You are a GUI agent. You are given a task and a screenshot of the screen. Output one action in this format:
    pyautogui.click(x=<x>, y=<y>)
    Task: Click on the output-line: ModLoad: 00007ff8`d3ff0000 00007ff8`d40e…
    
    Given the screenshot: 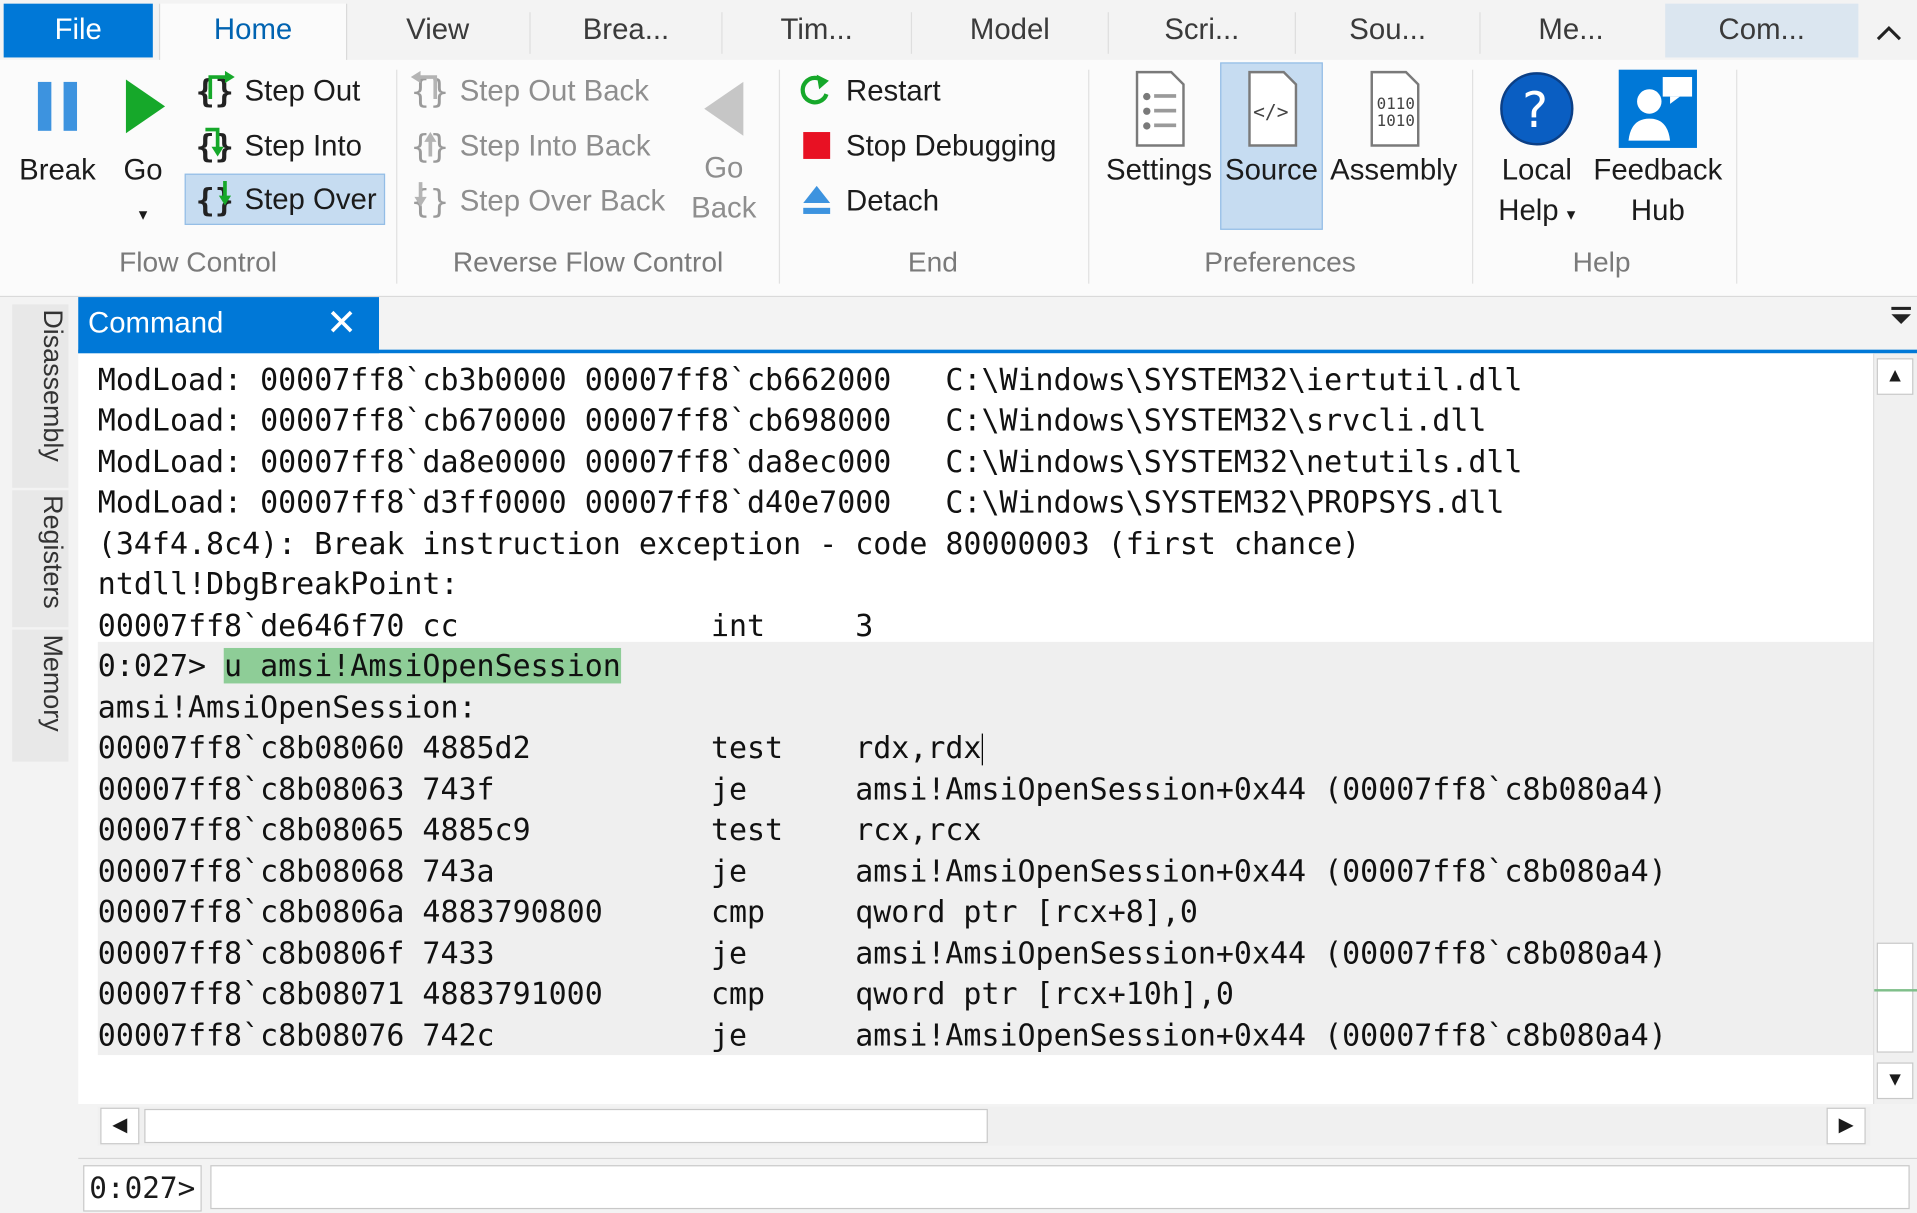 What is the action you would take?
    pyautogui.click(x=801, y=502)
    